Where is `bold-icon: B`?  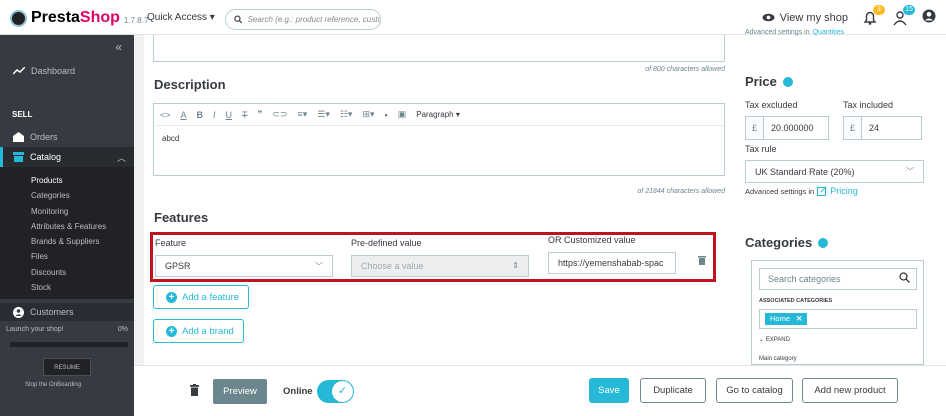
bold-icon: B is located at coordinates (200, 115).